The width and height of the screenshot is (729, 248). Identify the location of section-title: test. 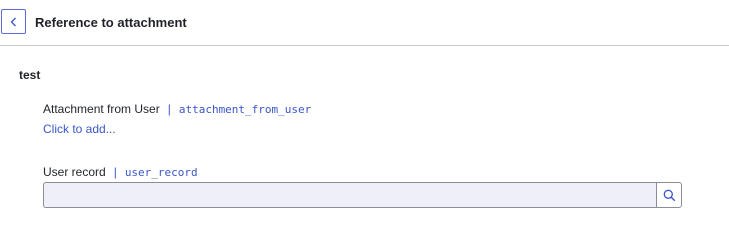
(30, 75).